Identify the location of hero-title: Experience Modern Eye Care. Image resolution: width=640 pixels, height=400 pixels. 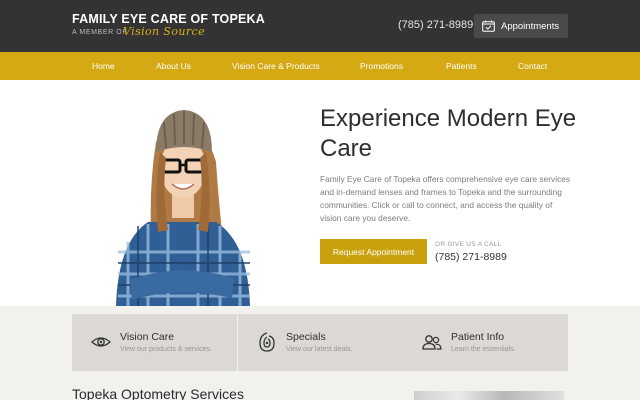
(448, 133).